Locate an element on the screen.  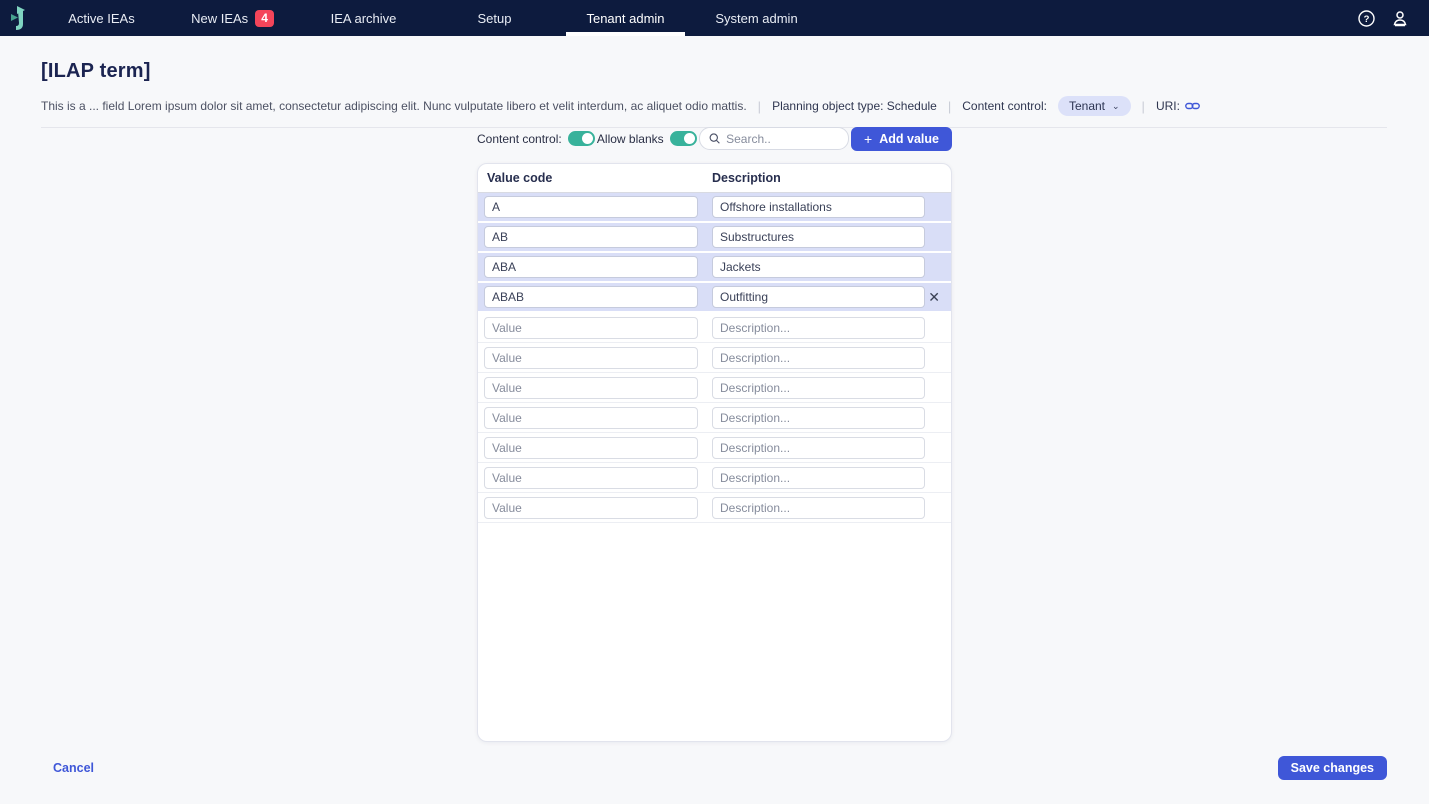
content-control-toggle is located at coordinates (581, 138).